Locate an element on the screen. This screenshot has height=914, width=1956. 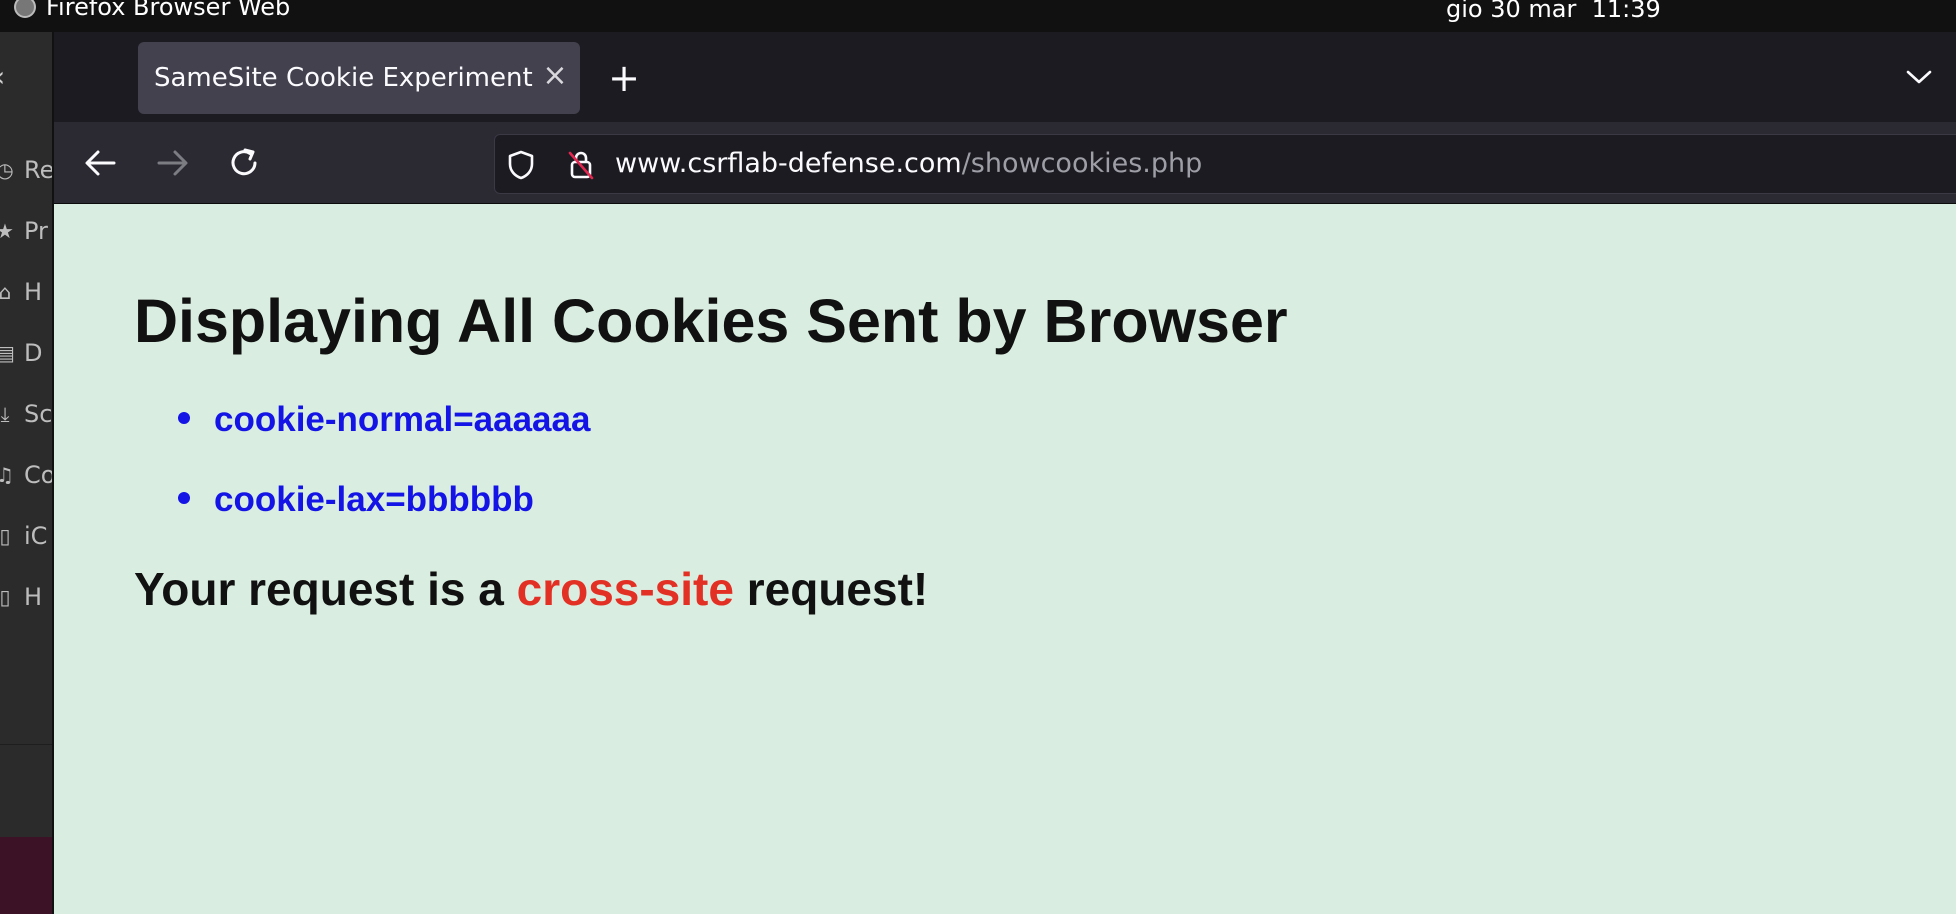
url-path: /showcookies.php is located at coordinates (1082, 163).